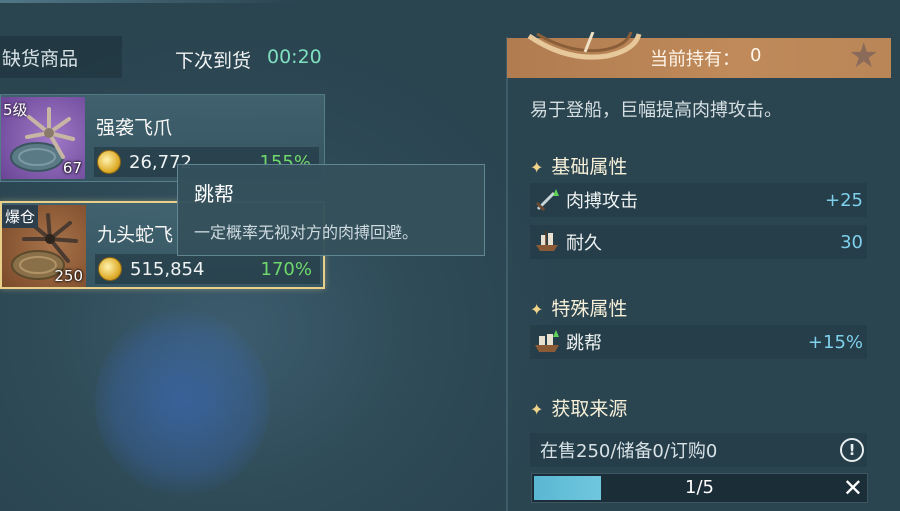  I want to click on item-level-tag: 5级, so click(15, 110).